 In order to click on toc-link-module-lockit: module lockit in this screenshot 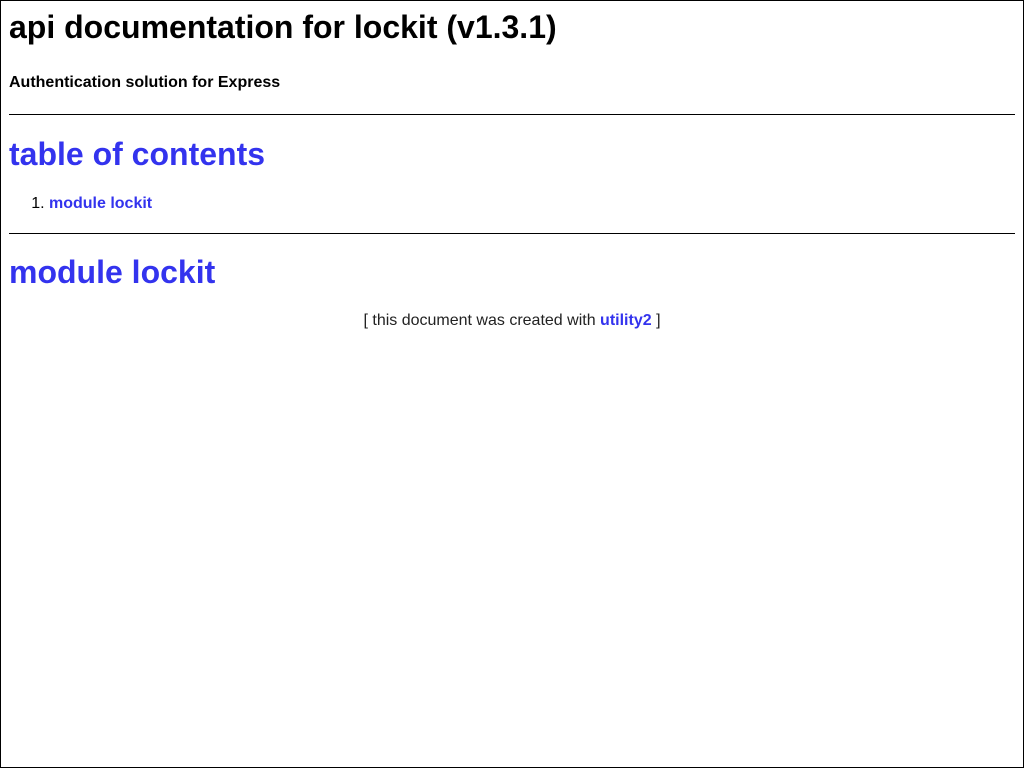, I will do `click(100, 203)`.